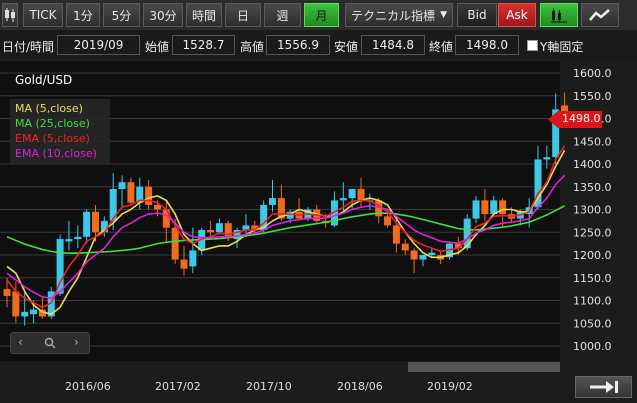  I want to click on x-tick-3: 2018/06, so click(360, 386).